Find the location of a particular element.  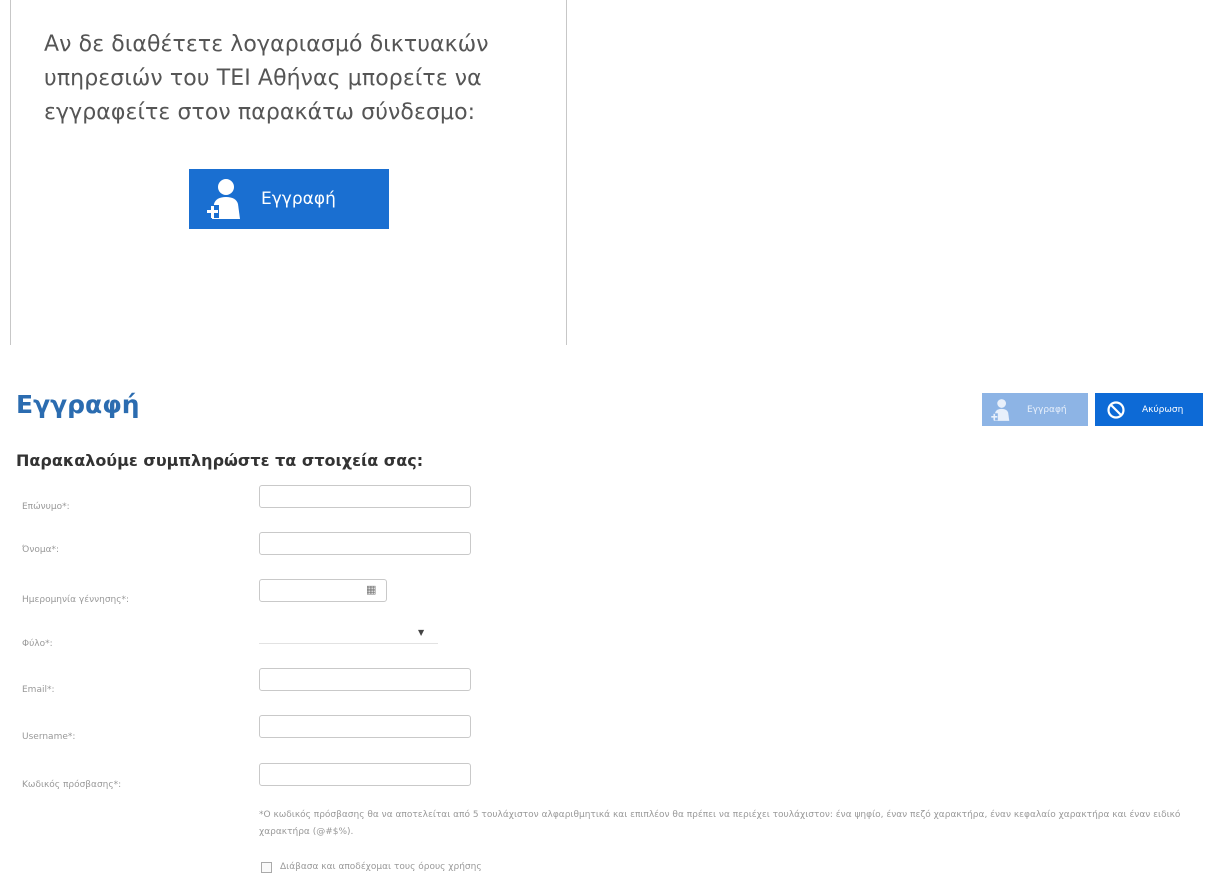

name-input is located at coordinates (365, 543).